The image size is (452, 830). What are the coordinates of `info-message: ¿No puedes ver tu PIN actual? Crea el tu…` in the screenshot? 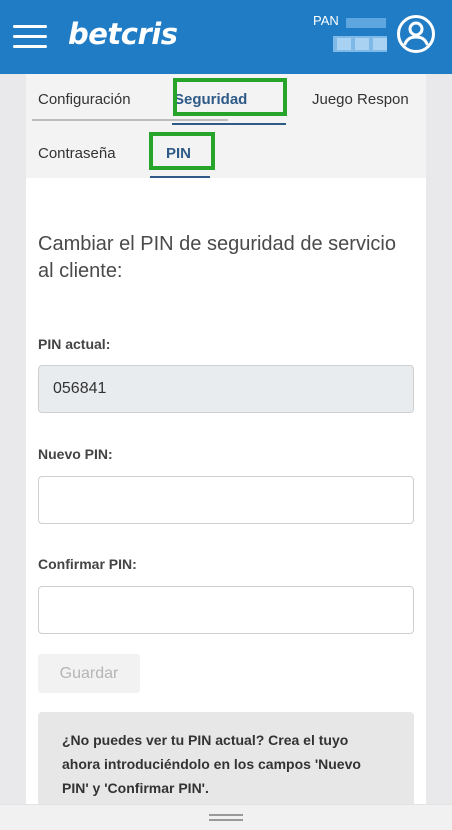 It's located at (226, 758).